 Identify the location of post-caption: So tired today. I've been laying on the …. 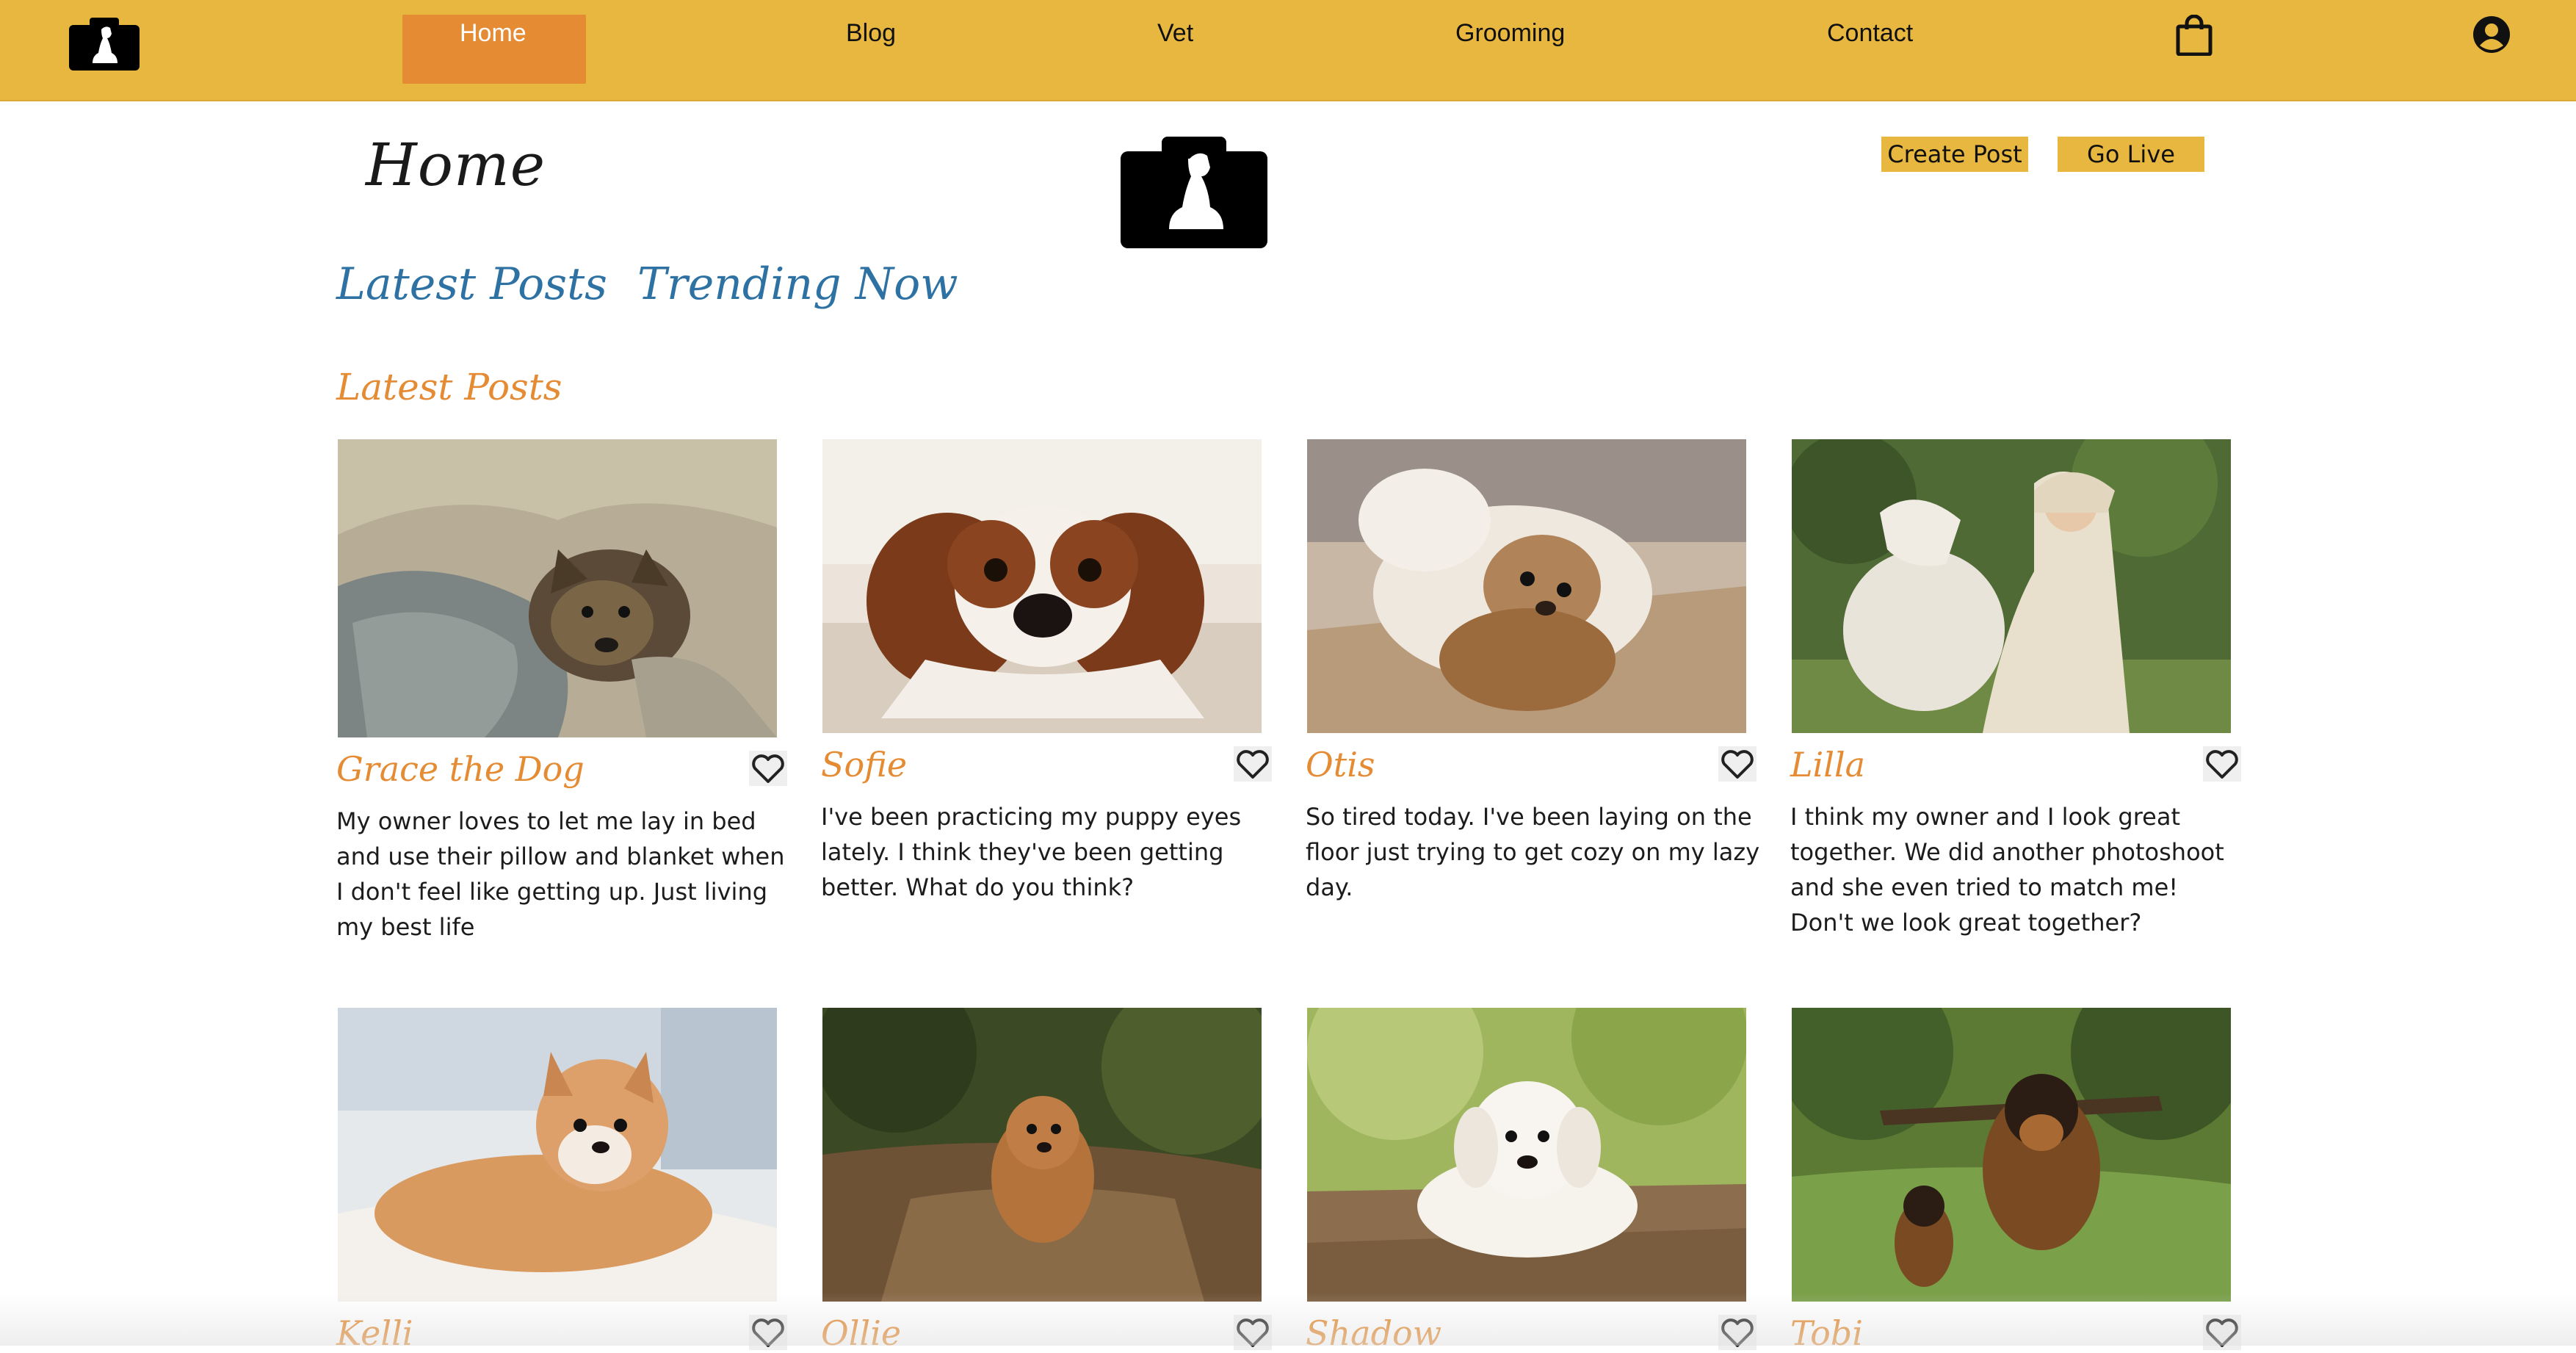
(1533, 852).